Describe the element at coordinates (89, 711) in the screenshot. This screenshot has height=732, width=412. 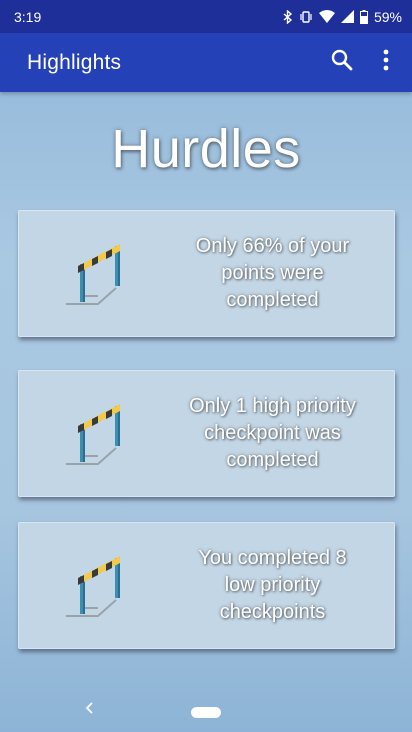
I see `back-icon` at that location.